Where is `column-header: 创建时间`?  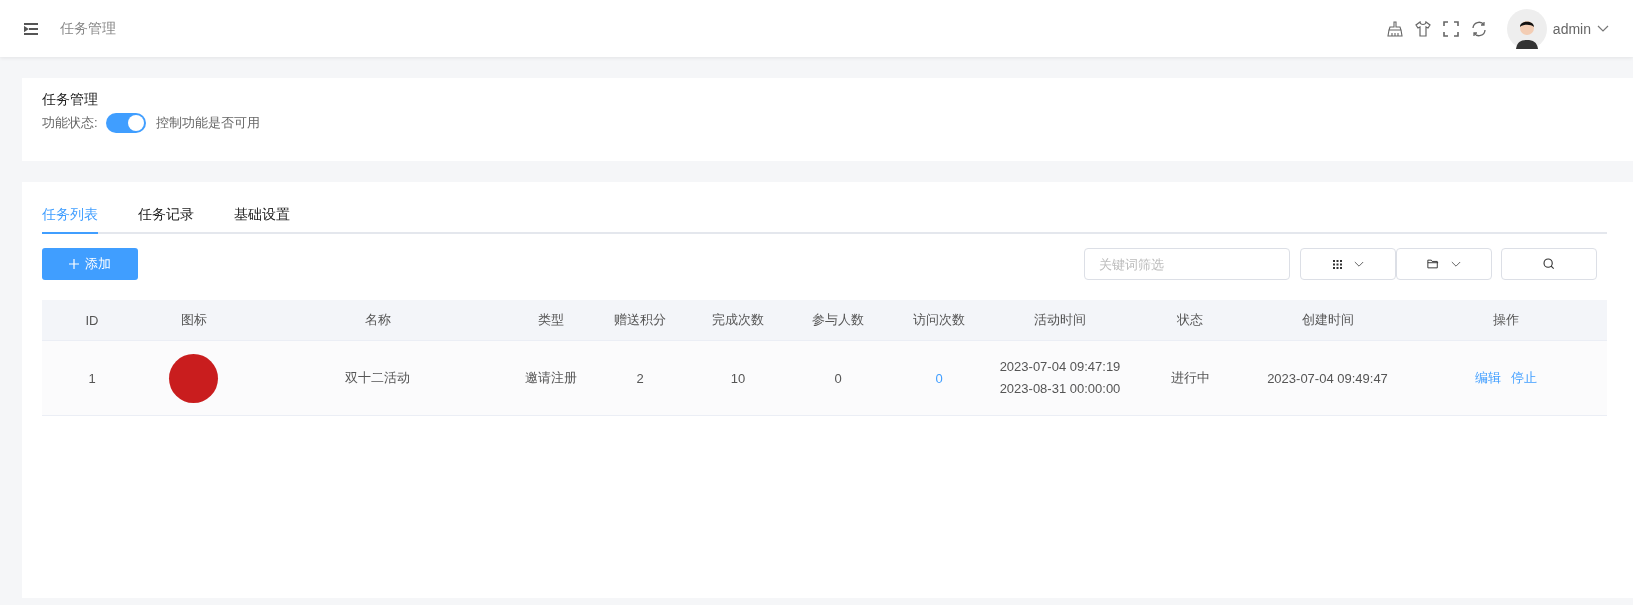 column-header: 创建时间 is located at coordinates (1327, 319).